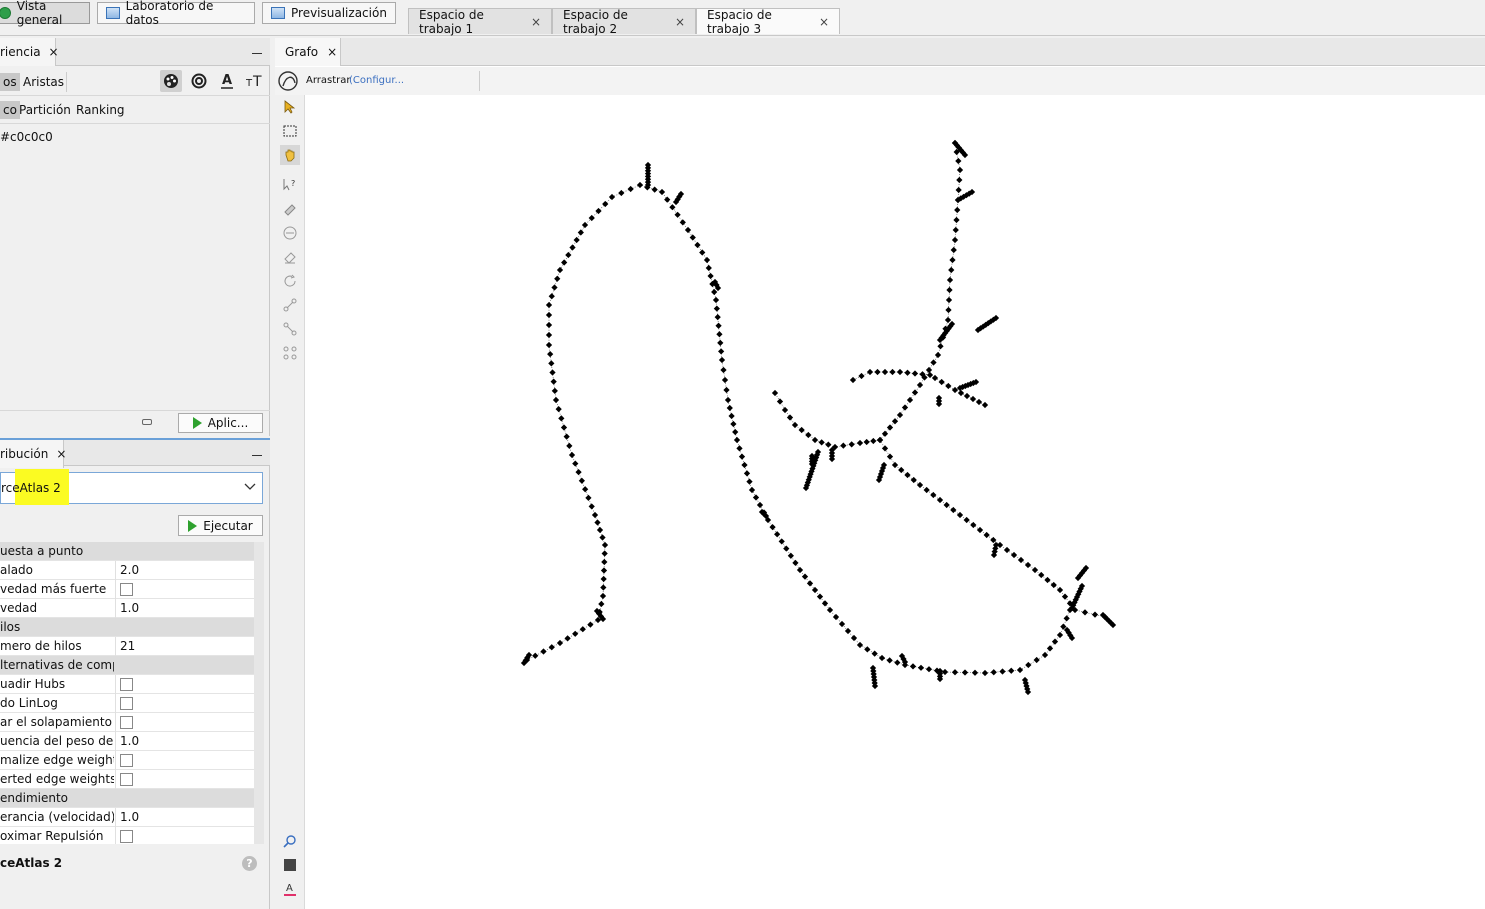 Image resolution: width=1485 pixels, height=909 pixels. What do you see at coordinates (290, 209) in the screenshot?
I see `paint-brush-icon` at bounding box center [290, 209].